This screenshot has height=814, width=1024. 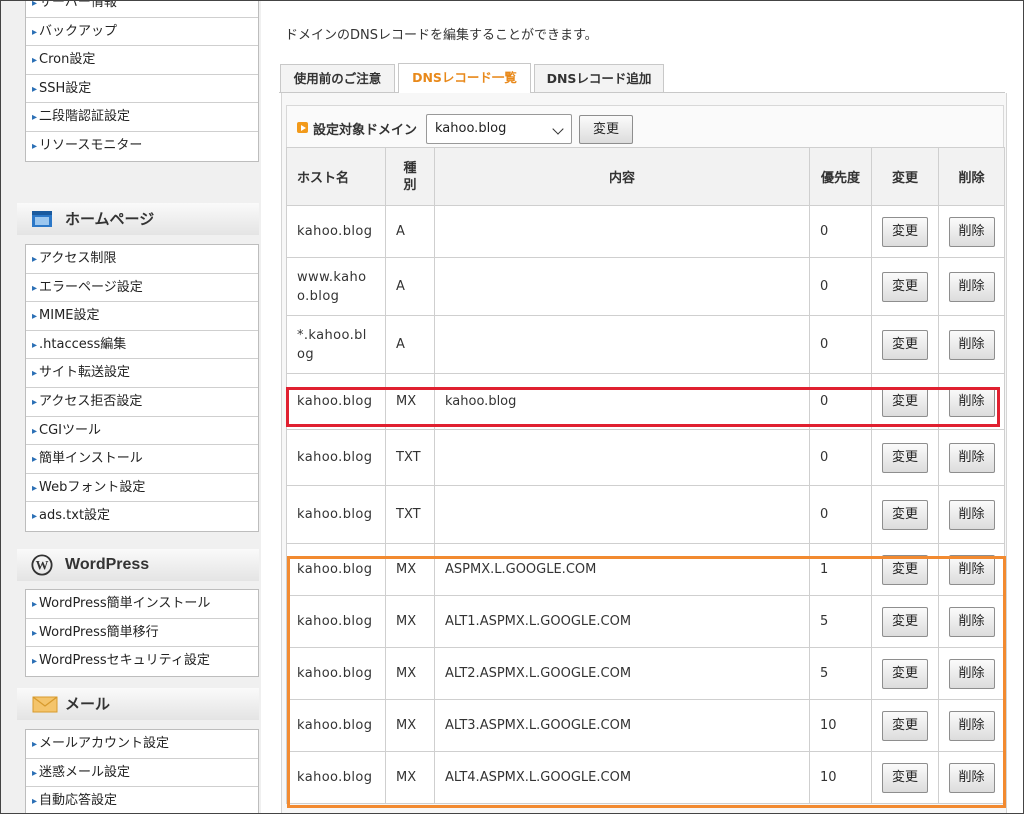 What do you see at coordinates (142, 633) in the screenshot?
I see `sidebar-item-wordpress-1: ▸ WordPress簡単移行` at bounding box center [142, 633].